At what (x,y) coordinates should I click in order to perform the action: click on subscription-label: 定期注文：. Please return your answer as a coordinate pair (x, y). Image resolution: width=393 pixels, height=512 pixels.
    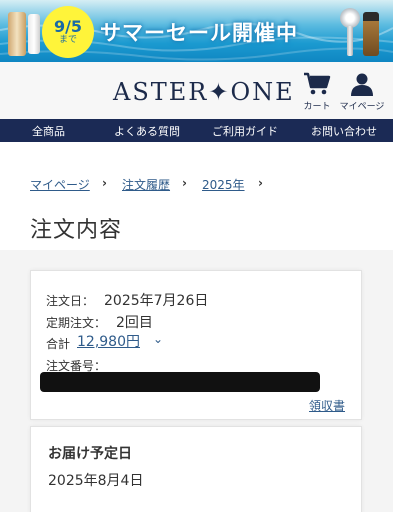
    Looking at the image, I should click on (76, 323).